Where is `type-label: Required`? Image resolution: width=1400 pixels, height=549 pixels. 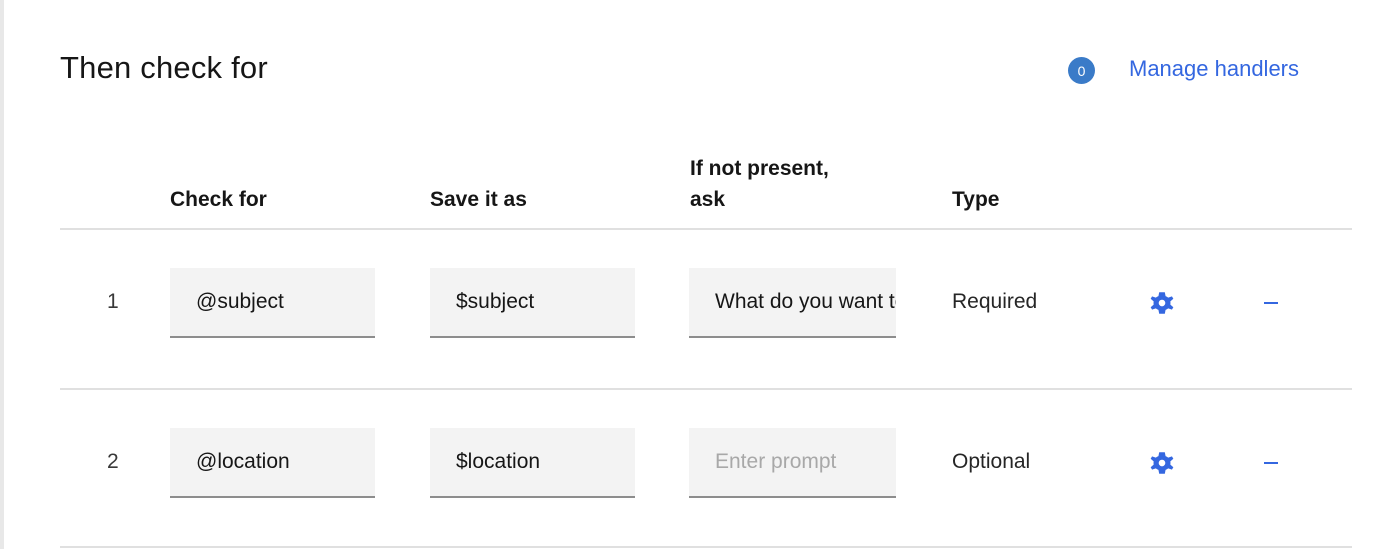 type-label: Required is located at coordinates (995, 301).